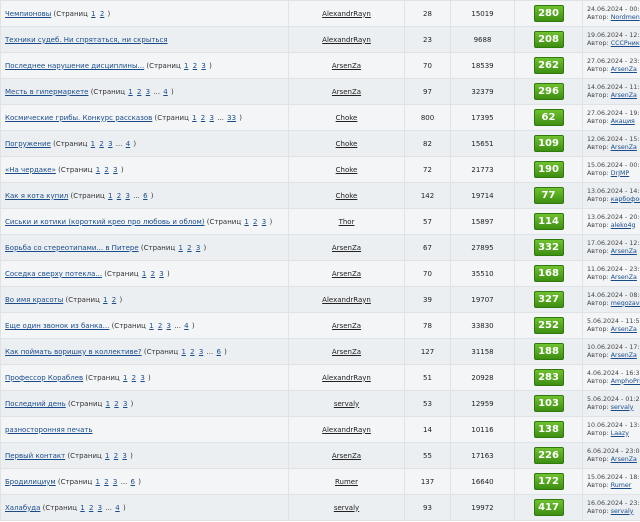  What do you see at coordinates (347, 222) in the screenshot?
I see `topic-author-link: Thor` at bounding box center [347, 222].